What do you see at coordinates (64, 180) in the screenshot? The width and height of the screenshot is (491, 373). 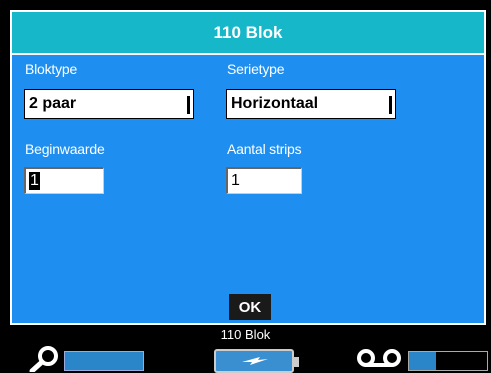 I see `beginwaarde-input: 1` at bounding box center [64, 180].